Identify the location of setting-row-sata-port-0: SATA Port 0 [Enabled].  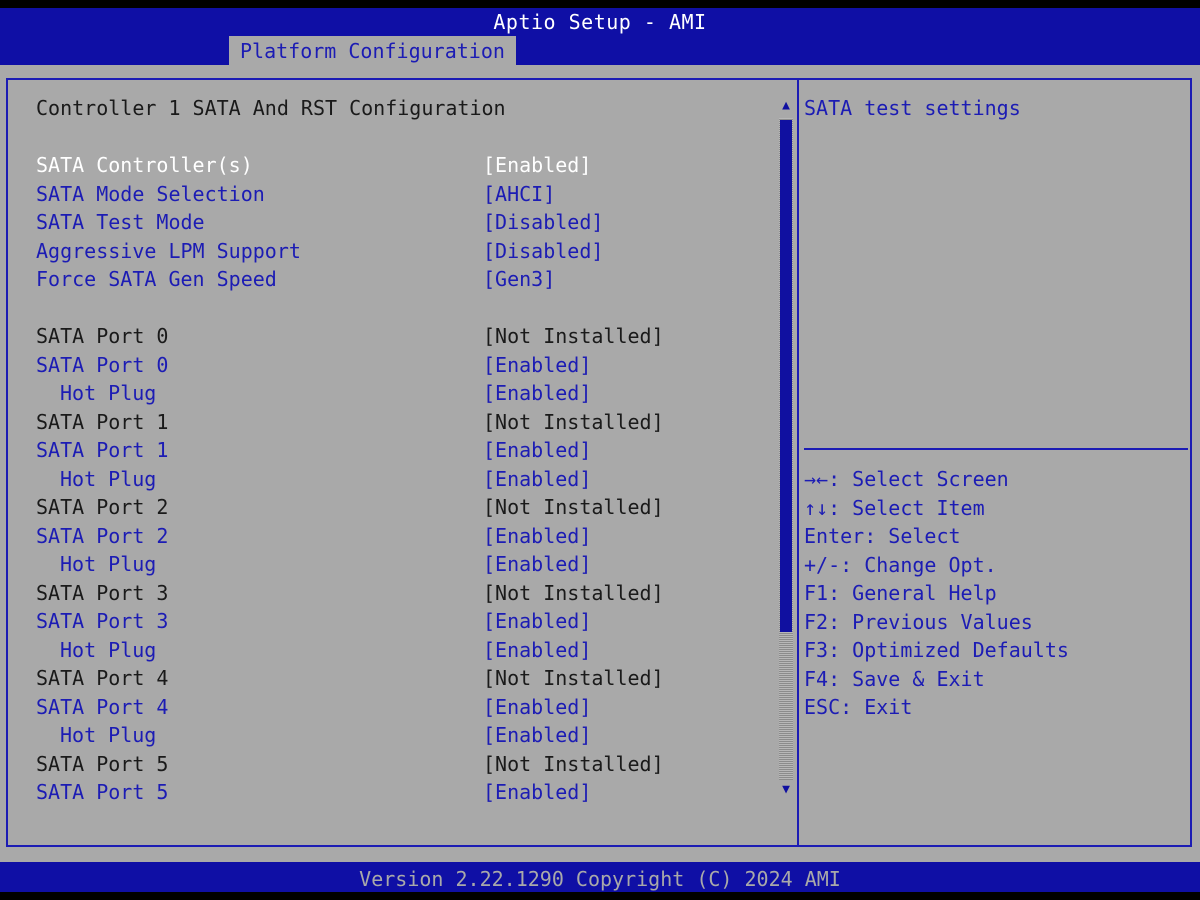
(390, 365).